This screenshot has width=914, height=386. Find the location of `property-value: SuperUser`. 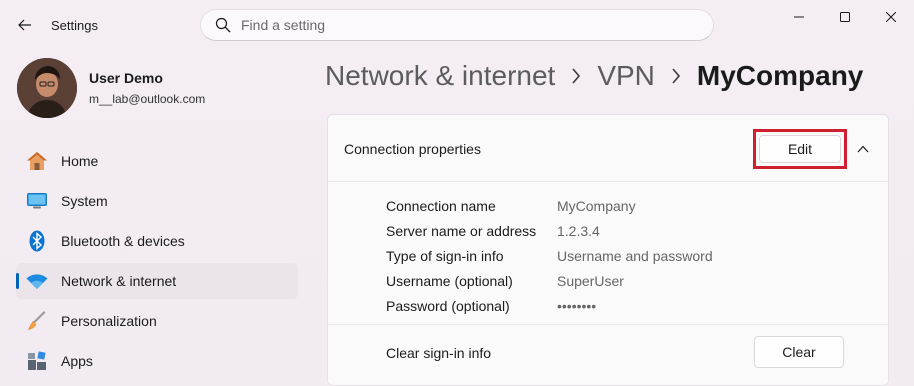

property-value: SuperUser is located at coordinates (590, 280).